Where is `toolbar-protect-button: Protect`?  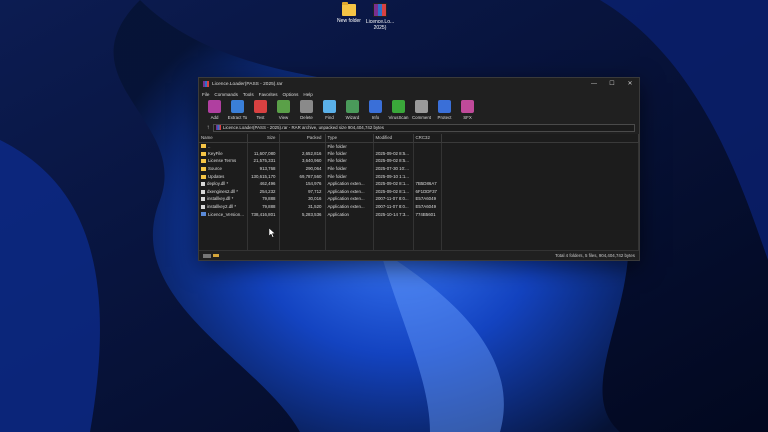 toolbar-protect-button: Protect is located at coordinates (444, 110).